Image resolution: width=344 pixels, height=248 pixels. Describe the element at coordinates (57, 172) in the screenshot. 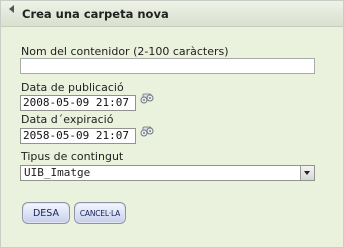

I see `content-type-selected-value: UIB_Imatge` at that location.